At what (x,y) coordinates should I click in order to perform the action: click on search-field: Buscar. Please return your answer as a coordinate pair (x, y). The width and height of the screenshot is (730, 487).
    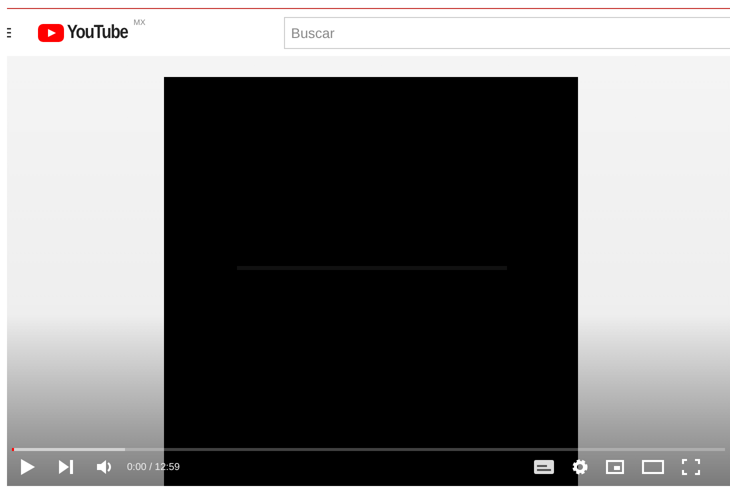
    Looking at the image, I should click on (507, 32).